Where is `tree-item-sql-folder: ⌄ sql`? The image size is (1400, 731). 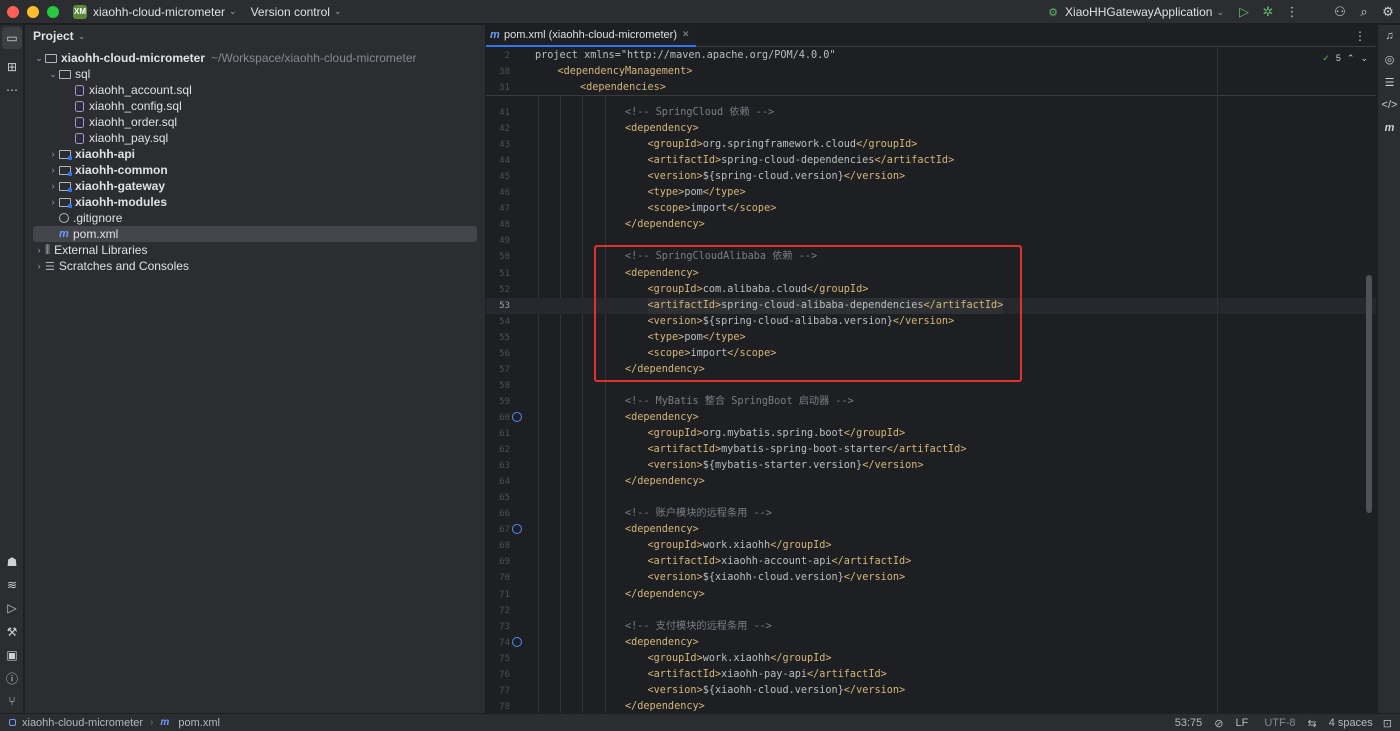
tree-item-sql-folder: ⌄ sql is located at coordinates (255, 74).